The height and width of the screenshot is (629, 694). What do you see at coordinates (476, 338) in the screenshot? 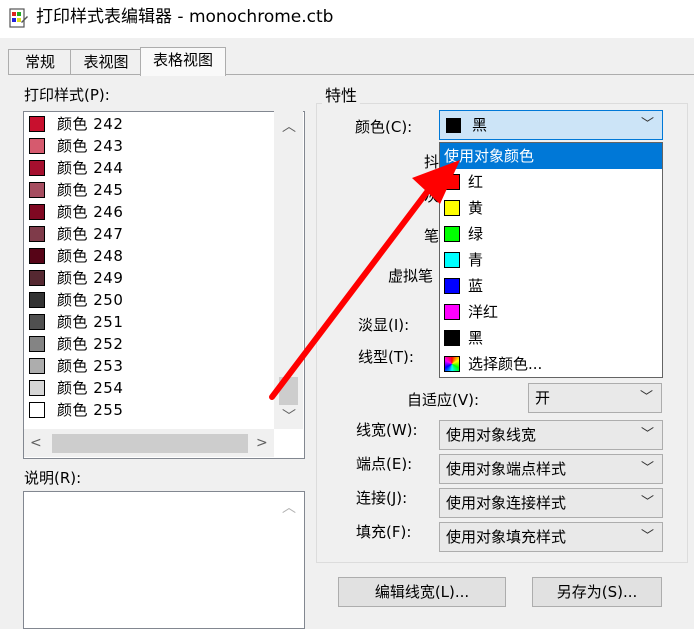
I see `dropdown-option-label: 黑` at bounding box center [476, 338].